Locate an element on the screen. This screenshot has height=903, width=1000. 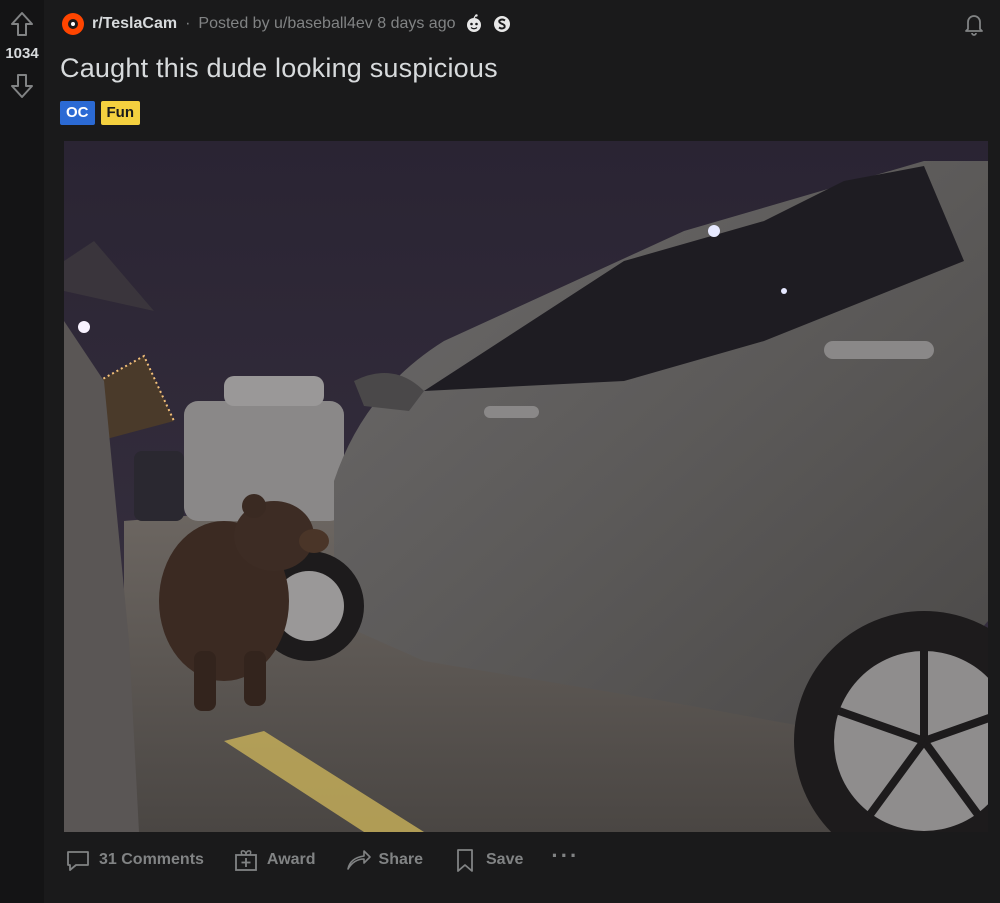
comments-button: 31 Comments is located at coordinates (134, 860).